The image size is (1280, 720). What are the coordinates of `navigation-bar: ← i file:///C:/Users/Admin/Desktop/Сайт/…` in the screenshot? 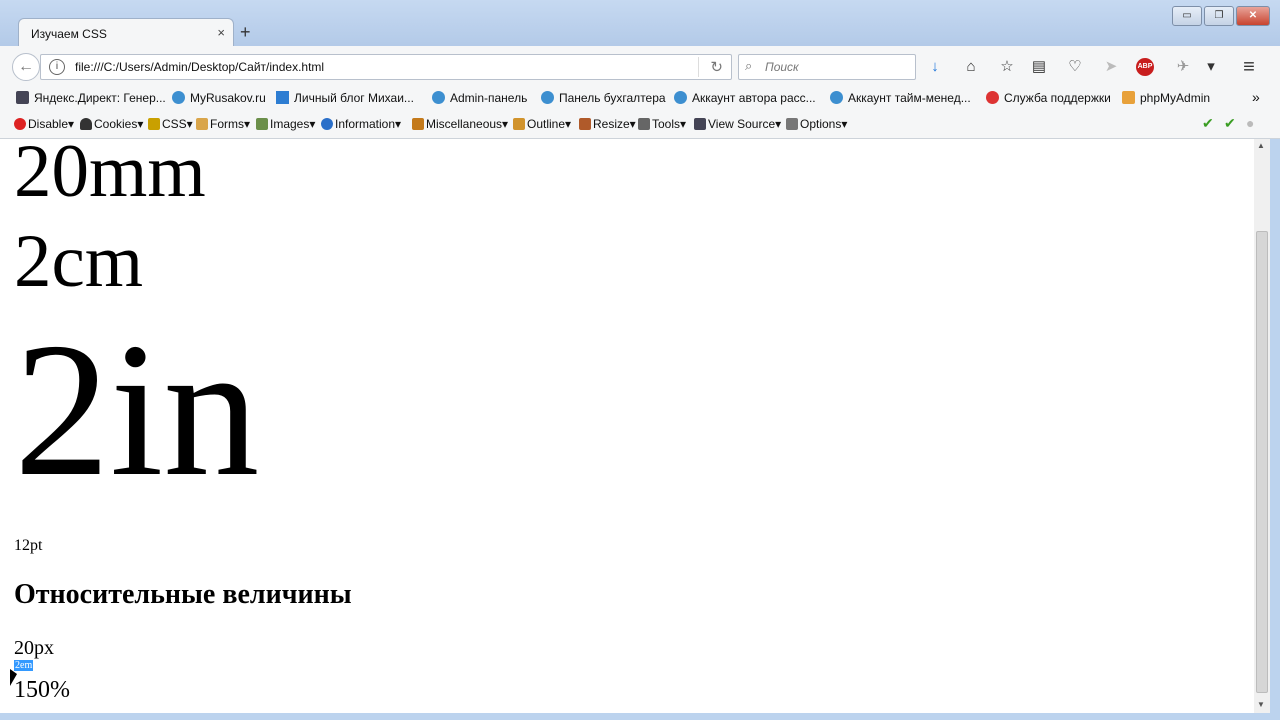 It's located at (640, 66).